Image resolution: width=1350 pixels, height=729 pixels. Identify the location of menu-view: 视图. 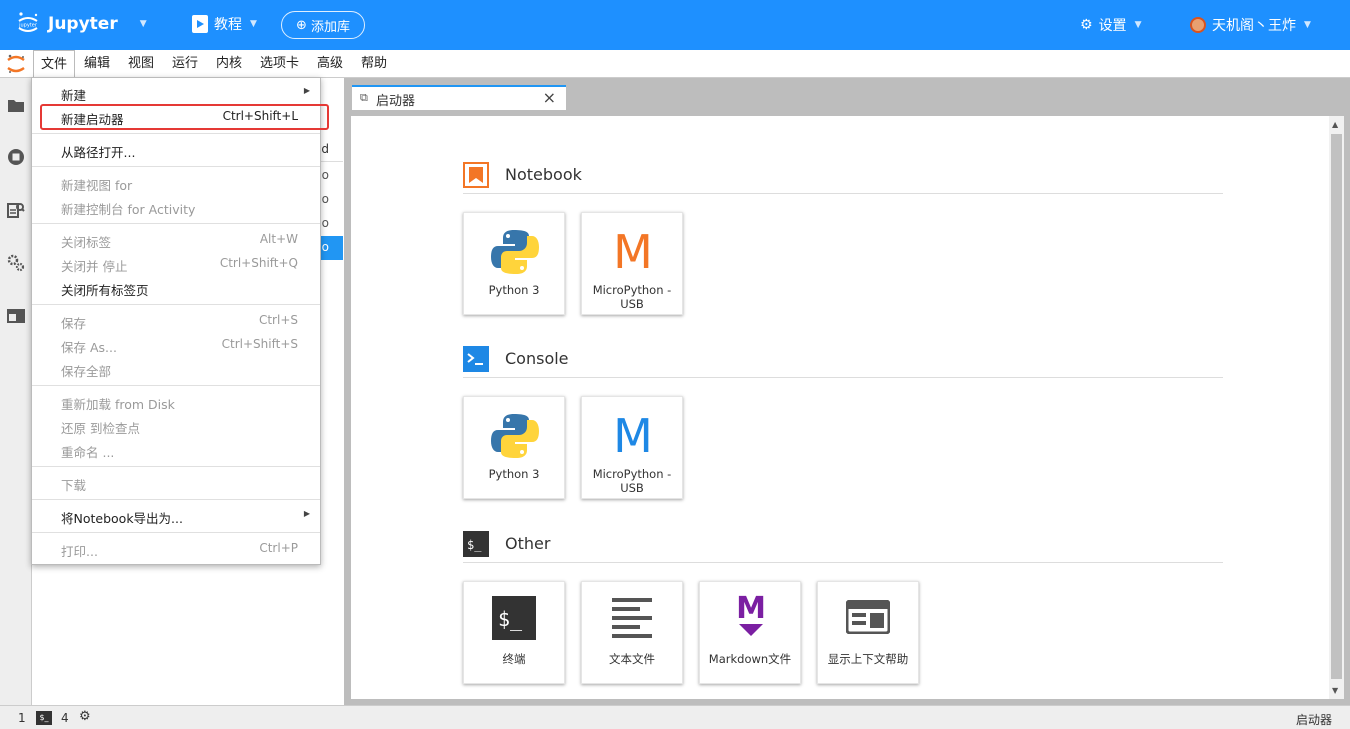
(141, 64).